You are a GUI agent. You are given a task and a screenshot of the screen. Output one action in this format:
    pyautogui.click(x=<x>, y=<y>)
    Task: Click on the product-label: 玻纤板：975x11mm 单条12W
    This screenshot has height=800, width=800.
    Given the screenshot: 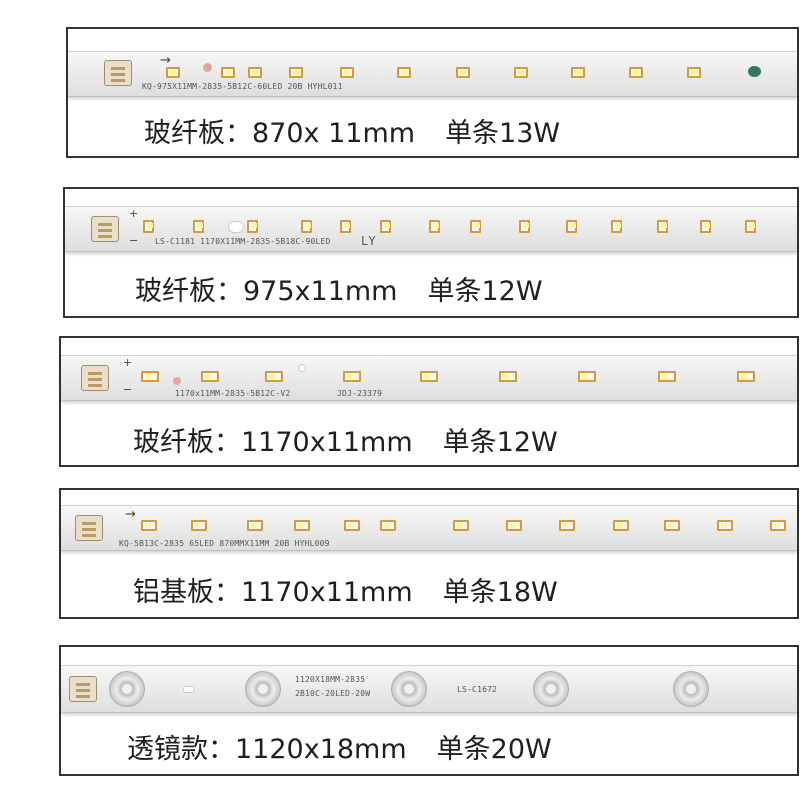 What is the action you would take?
    pyautogui.click(x=339, y=288)
    